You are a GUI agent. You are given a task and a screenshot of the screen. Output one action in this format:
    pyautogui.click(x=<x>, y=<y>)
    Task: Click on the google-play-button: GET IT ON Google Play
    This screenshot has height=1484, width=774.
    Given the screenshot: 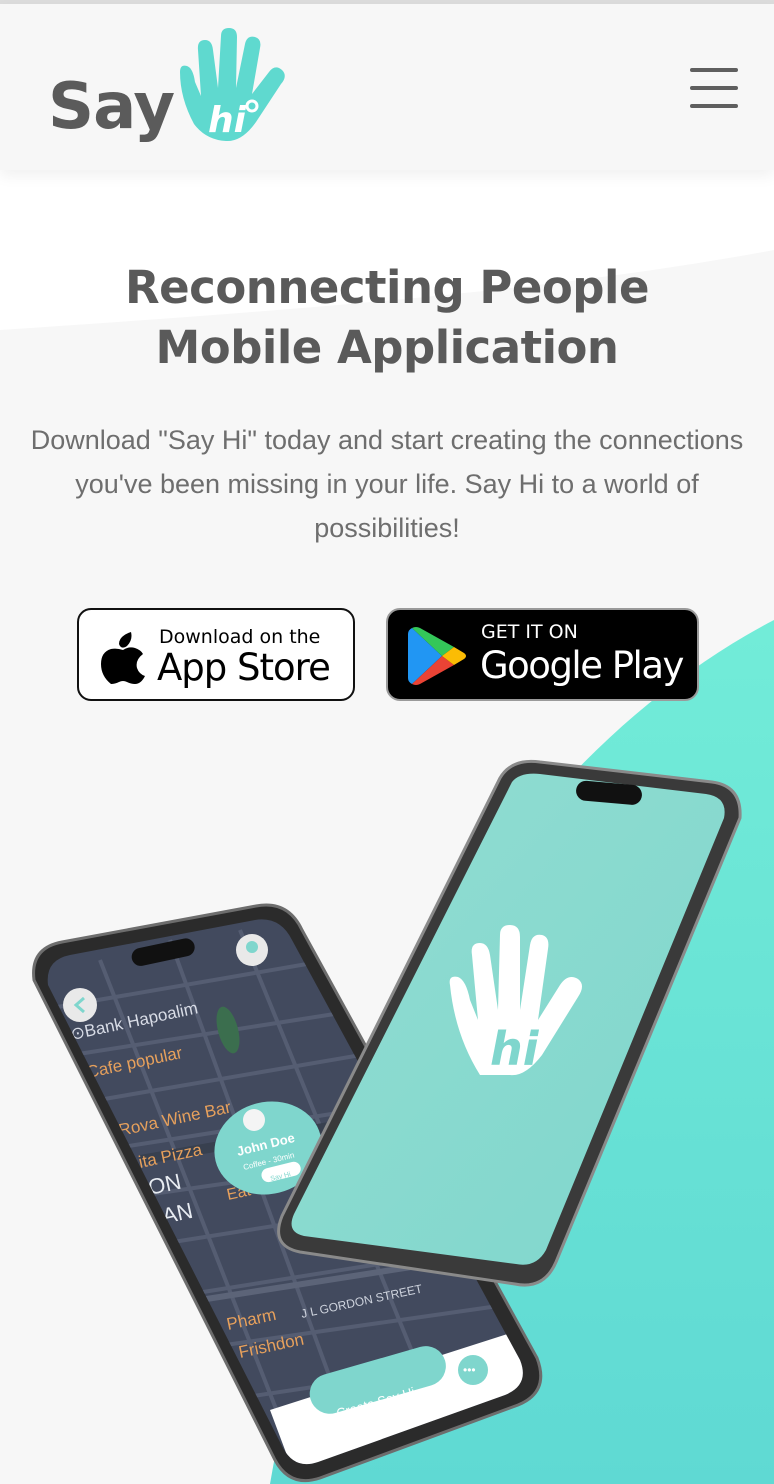 What is the action you would take?
    pyautogui.click(x=542, y=654)
    